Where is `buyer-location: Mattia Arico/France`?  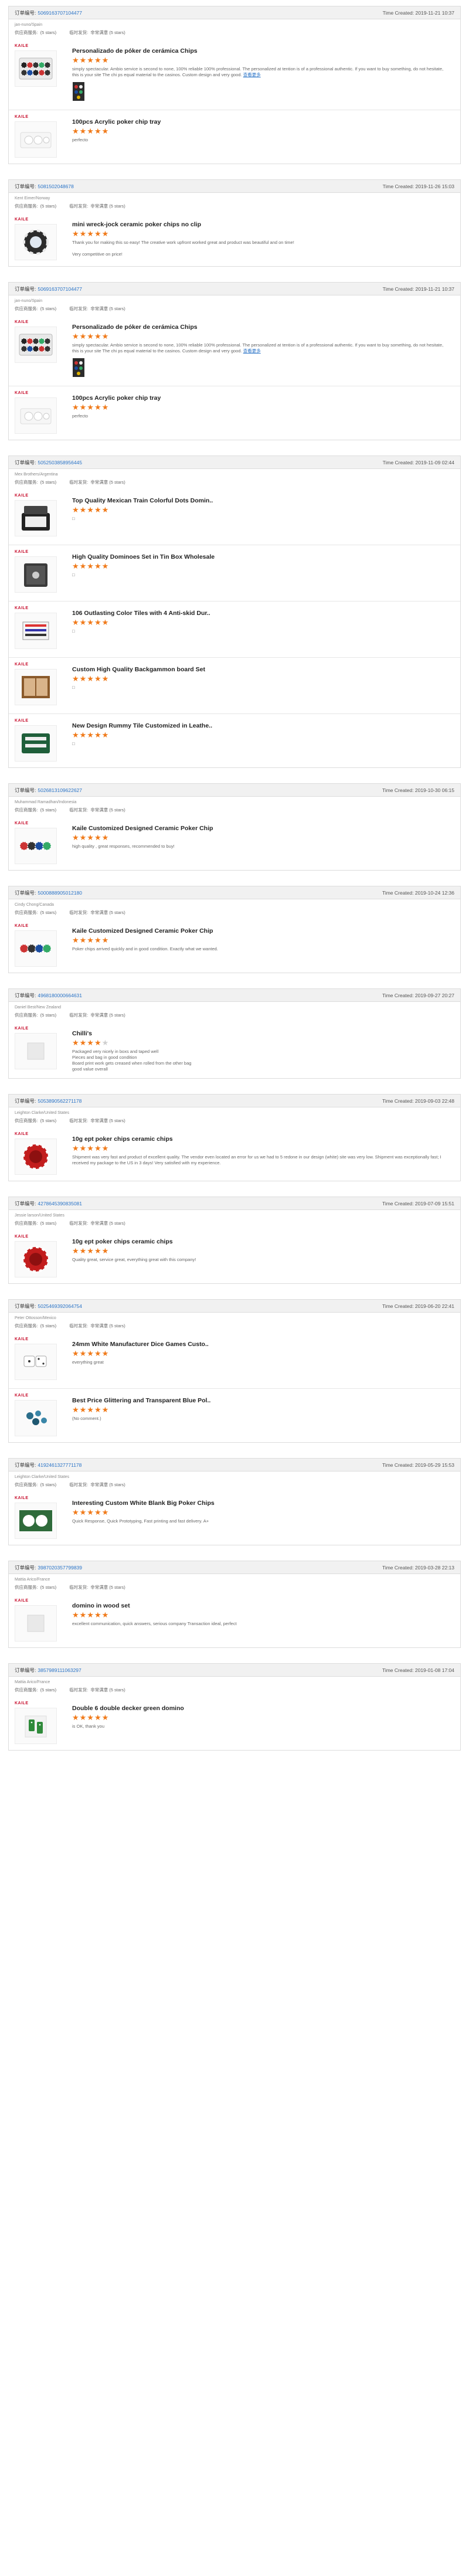
buyer-location: Mattia Arico/France is located at coordinates (32, 1580).